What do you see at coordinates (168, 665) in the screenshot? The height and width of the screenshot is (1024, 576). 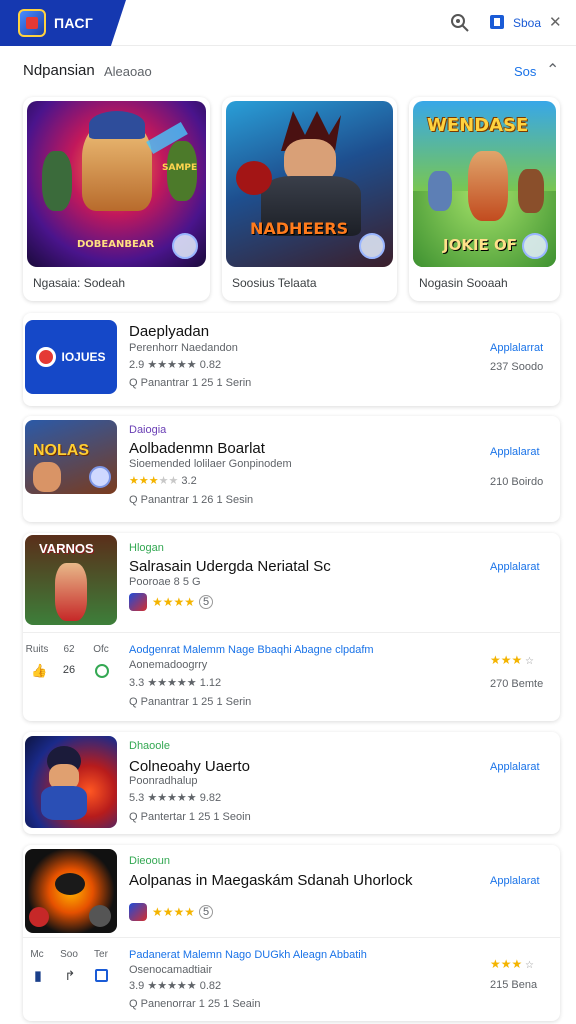 I see `update-subtitle: Aonemadoogrry` at bounding box center [168, 665].